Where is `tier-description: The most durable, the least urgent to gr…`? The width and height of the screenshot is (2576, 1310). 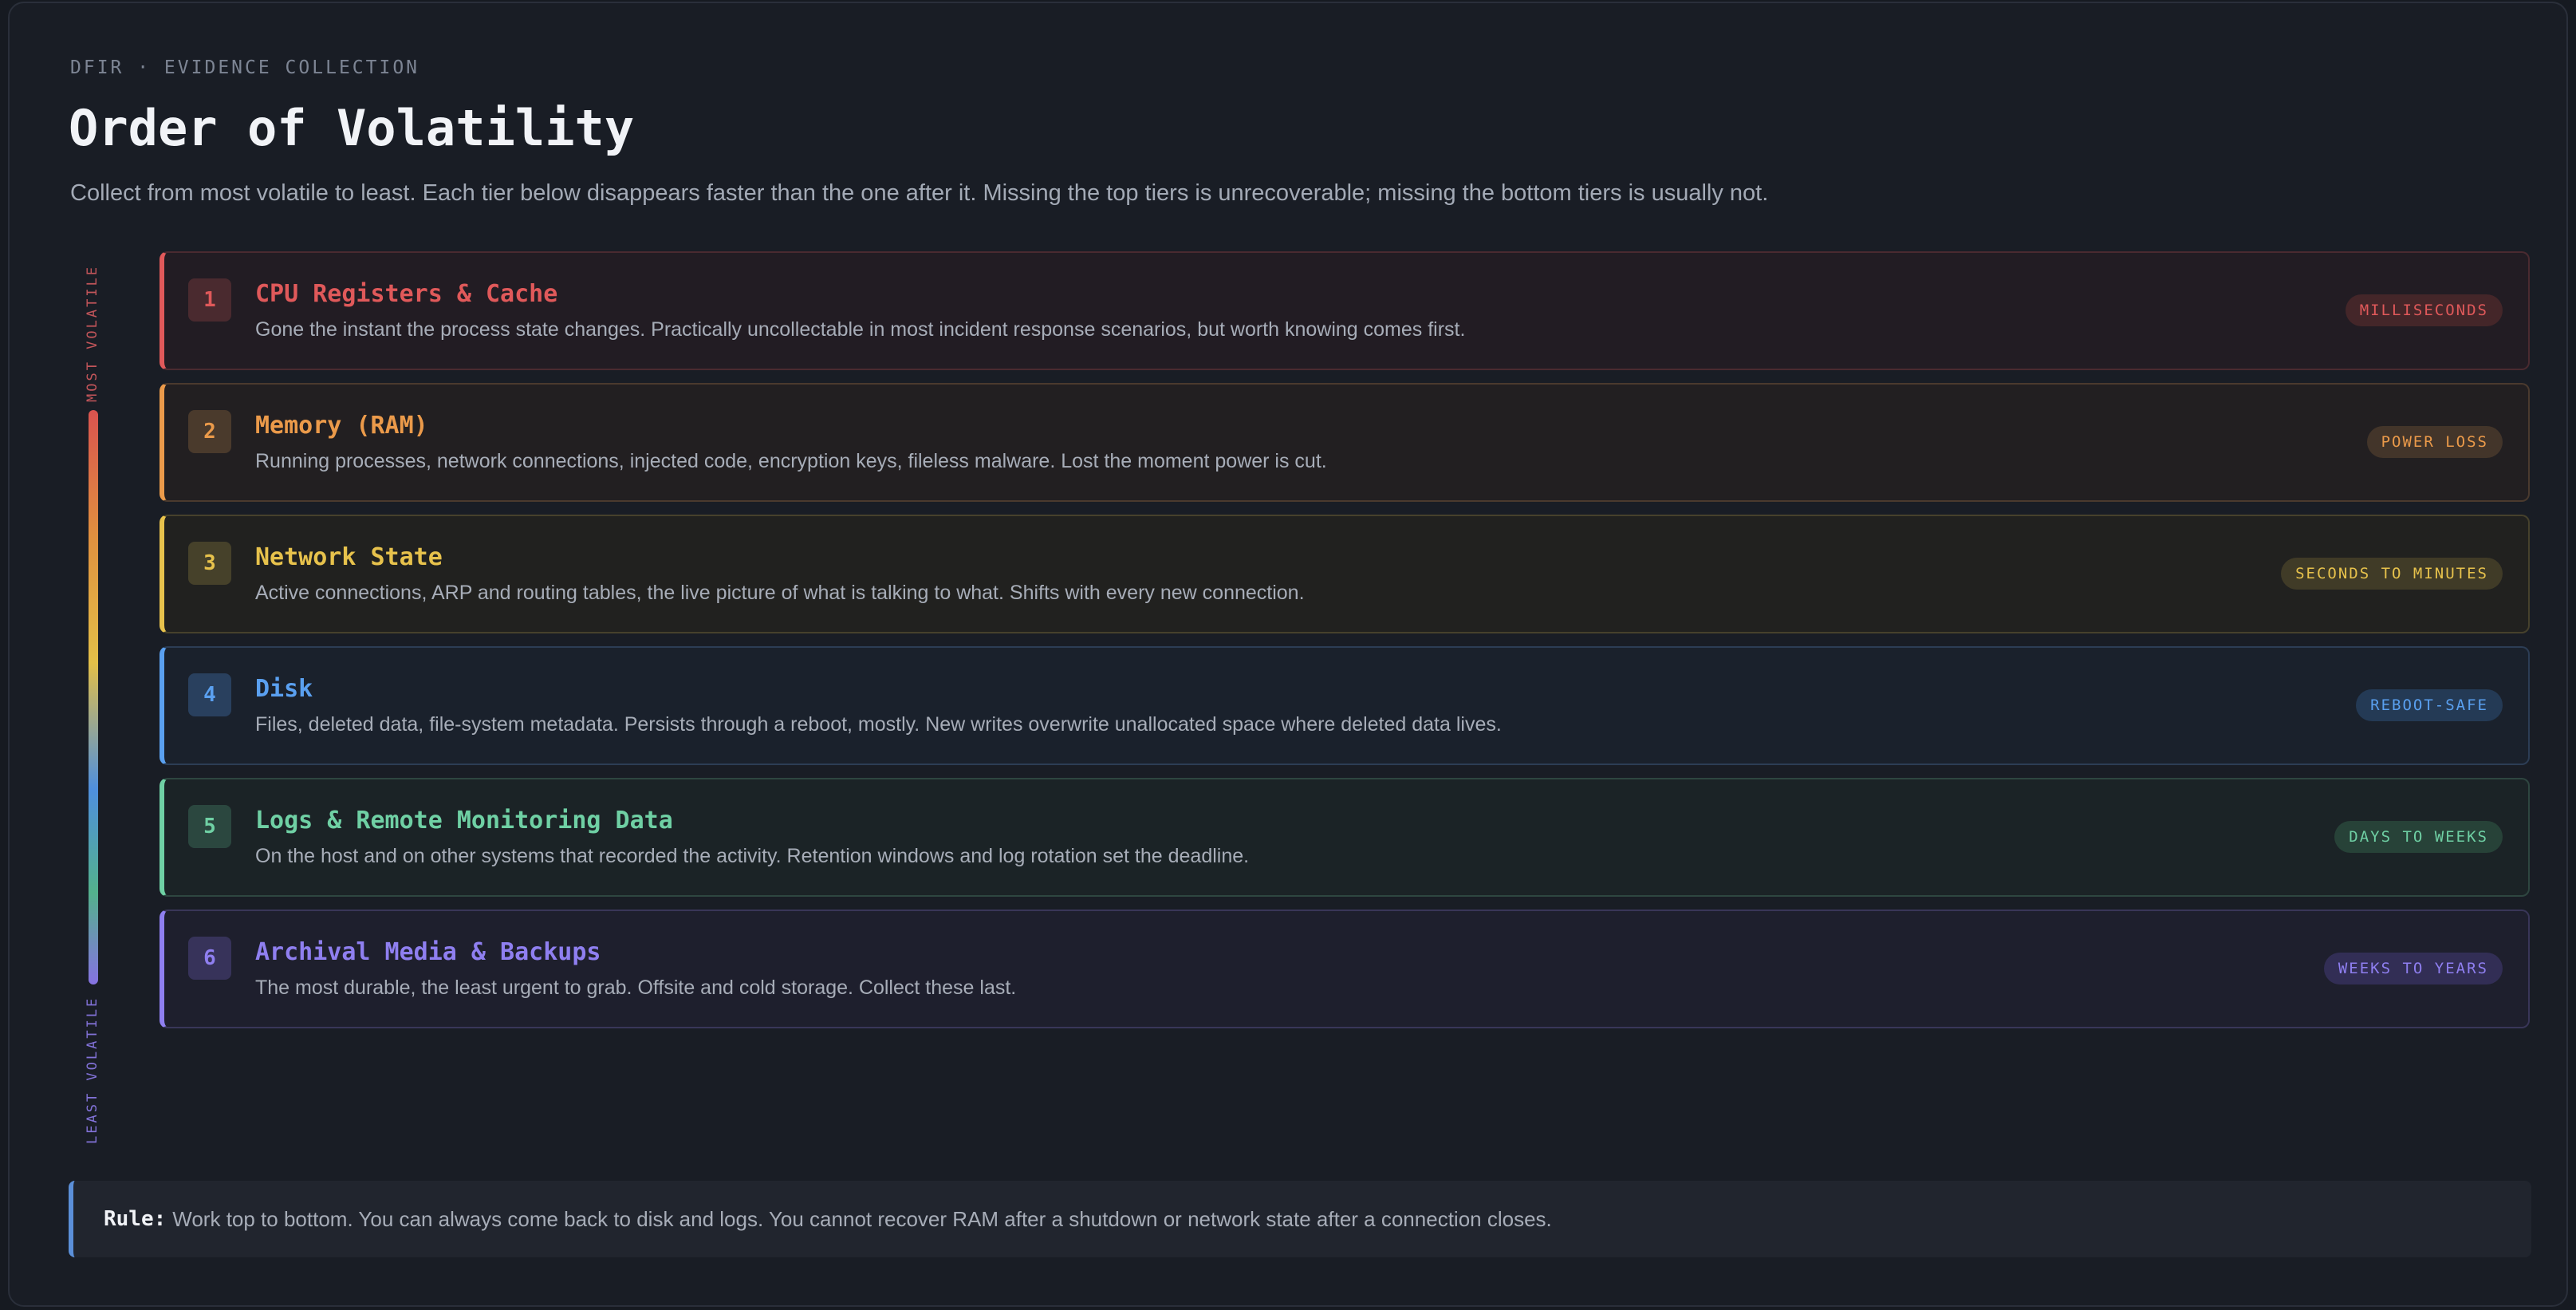
tier-description: The most durable, the least urgent to gr… is located at coordinates (636, 988).